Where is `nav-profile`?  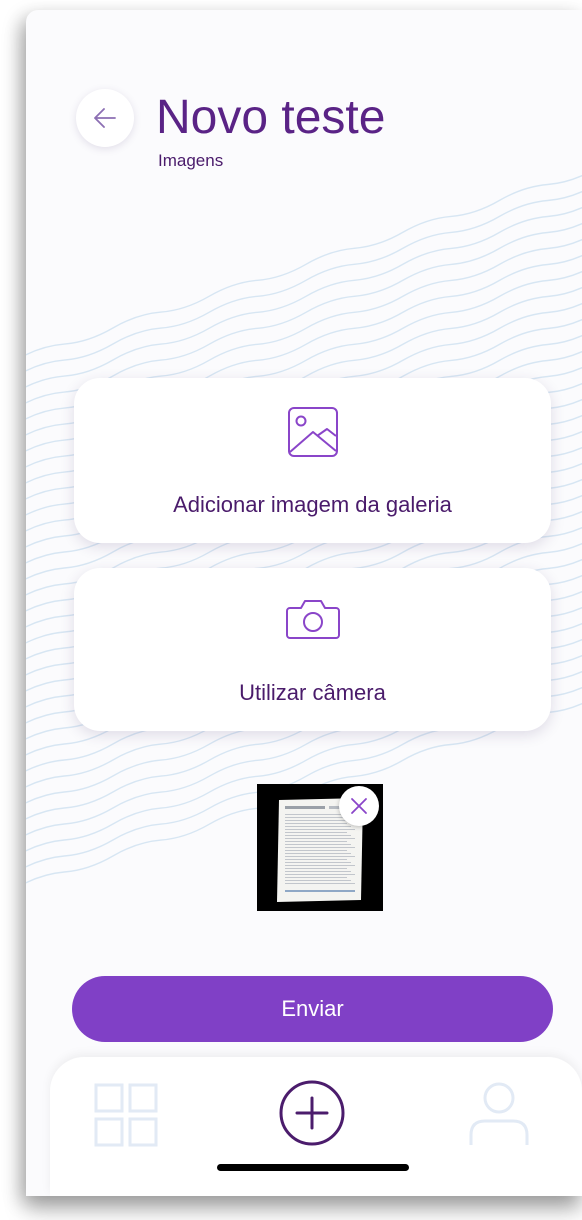 nav-profile is located at coordinates (499, 1116).